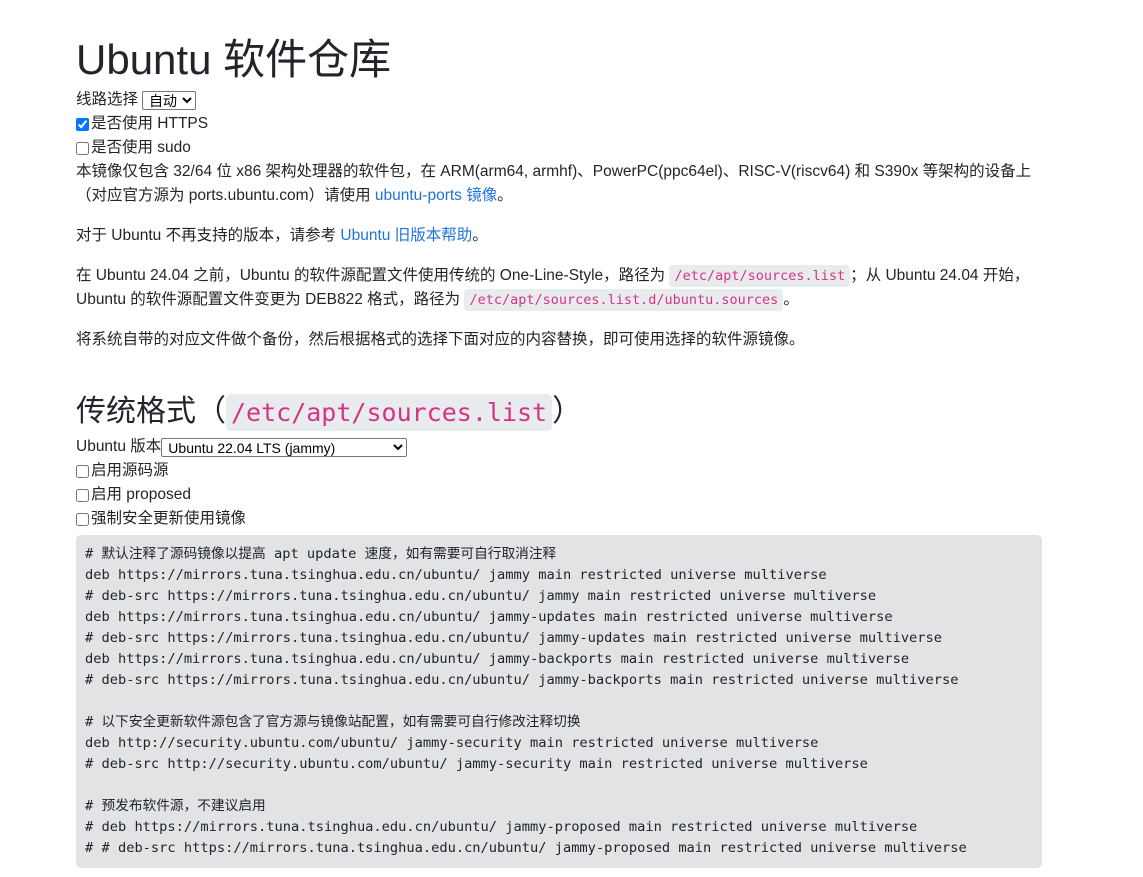  What do you see at coordinates (559, 124) in the screenshot?
I see `https-option-row: 是否使用 HTTPS` at bounding box center [559, 124].